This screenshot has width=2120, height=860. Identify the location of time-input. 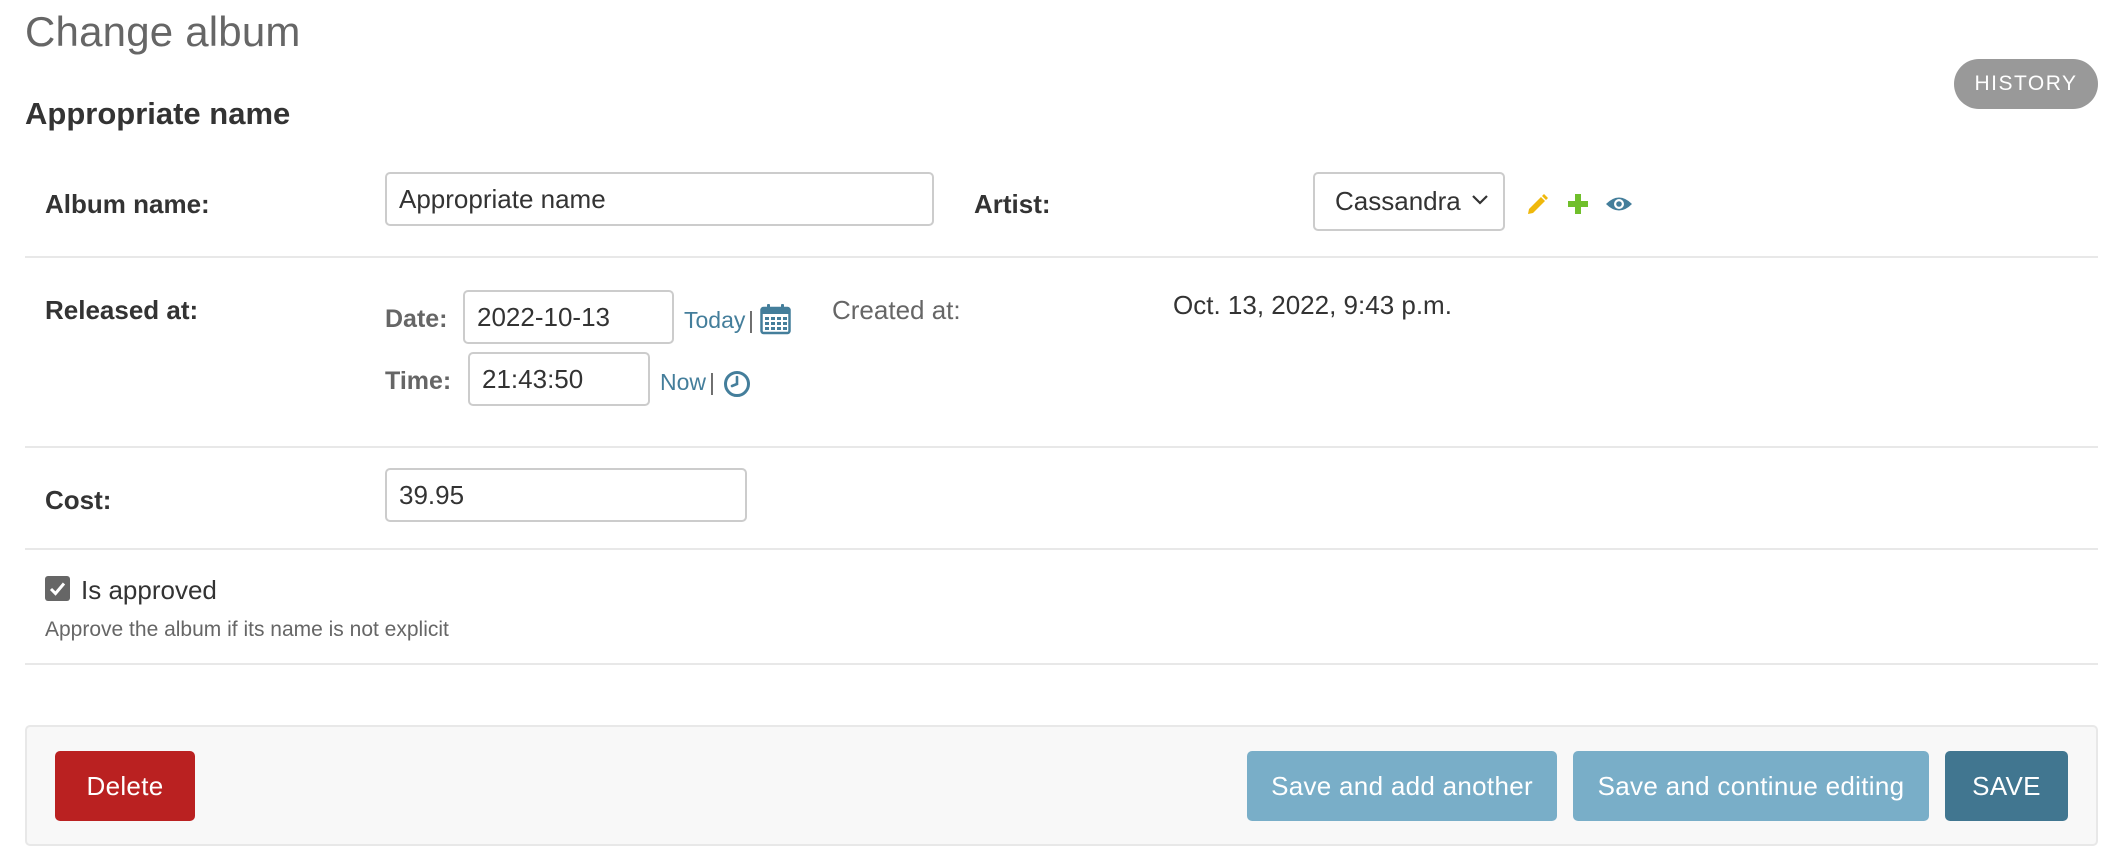
(559, 379).